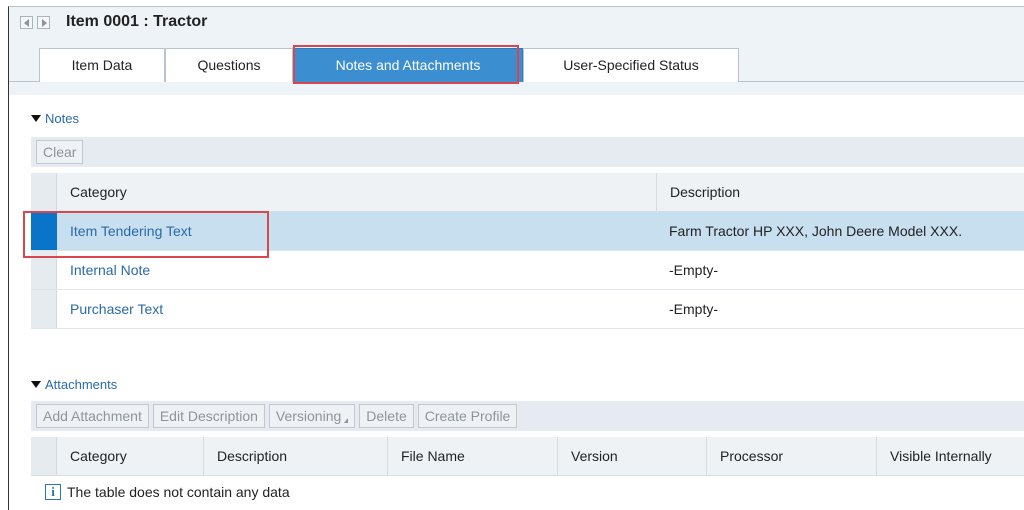 The width and height of the screenshot is (1024, 510). Describe the element at coordinates (137, 21) in the screenshot. I see `item-title: Item 0001 : Tractor` at that location.